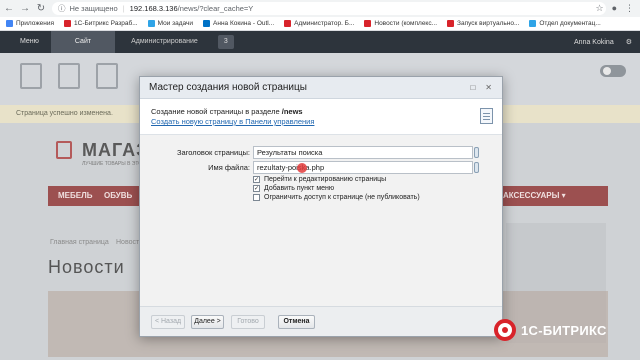 Image resolution: width=640 pixels, height=360 pixels. What do you see at coordinates (62, 8) in the screenshot?
I see `info-icon: ⓘ` at bounding box center [62, 8].